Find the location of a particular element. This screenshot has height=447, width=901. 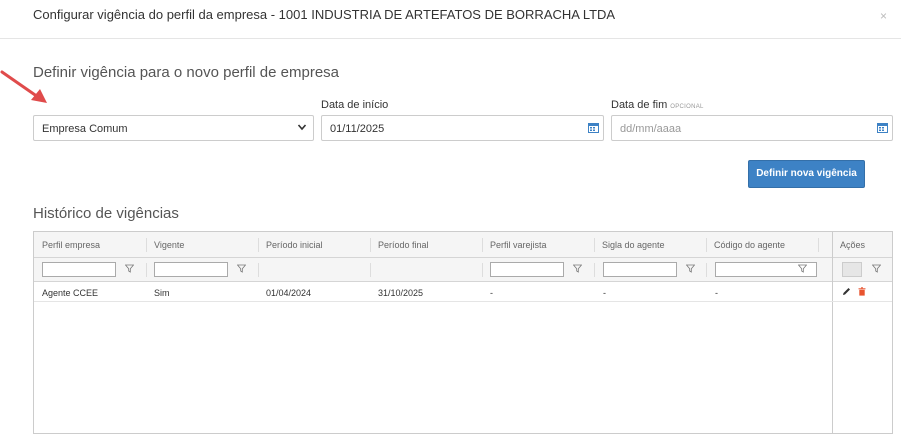

close-icon: × is located at coordinates (883, 16).